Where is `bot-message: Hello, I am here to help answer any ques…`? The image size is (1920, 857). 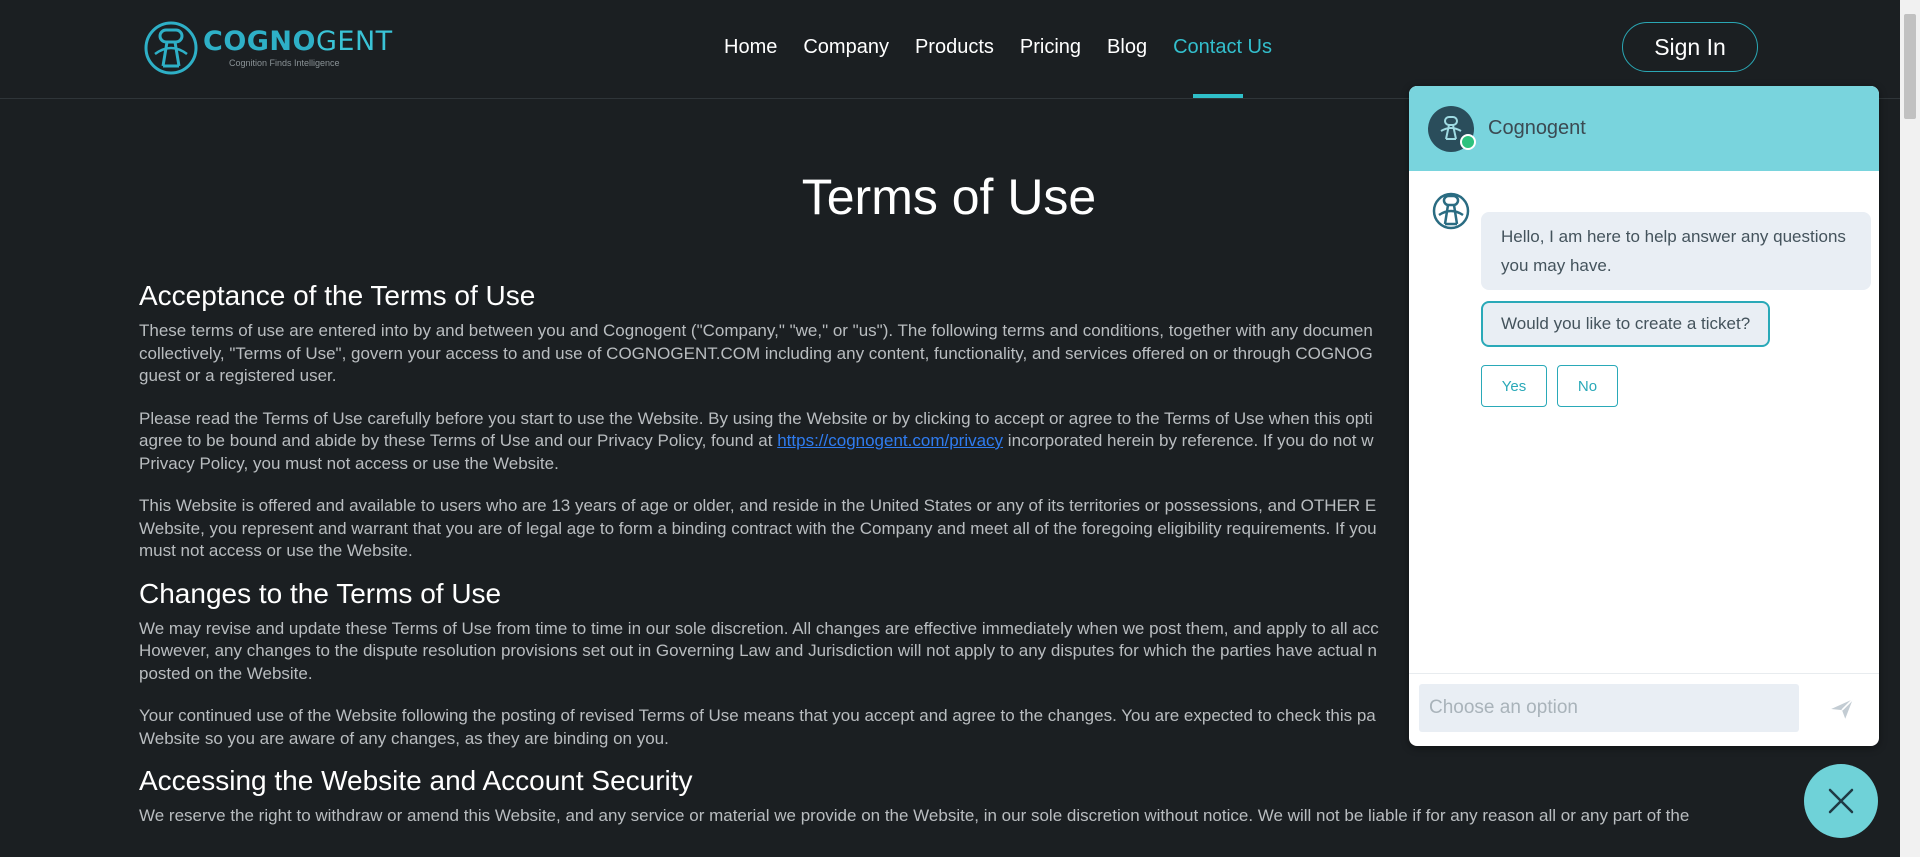
bot-message: Hello, I am here to help answer any ques… is located at coordinates (1676, 251).